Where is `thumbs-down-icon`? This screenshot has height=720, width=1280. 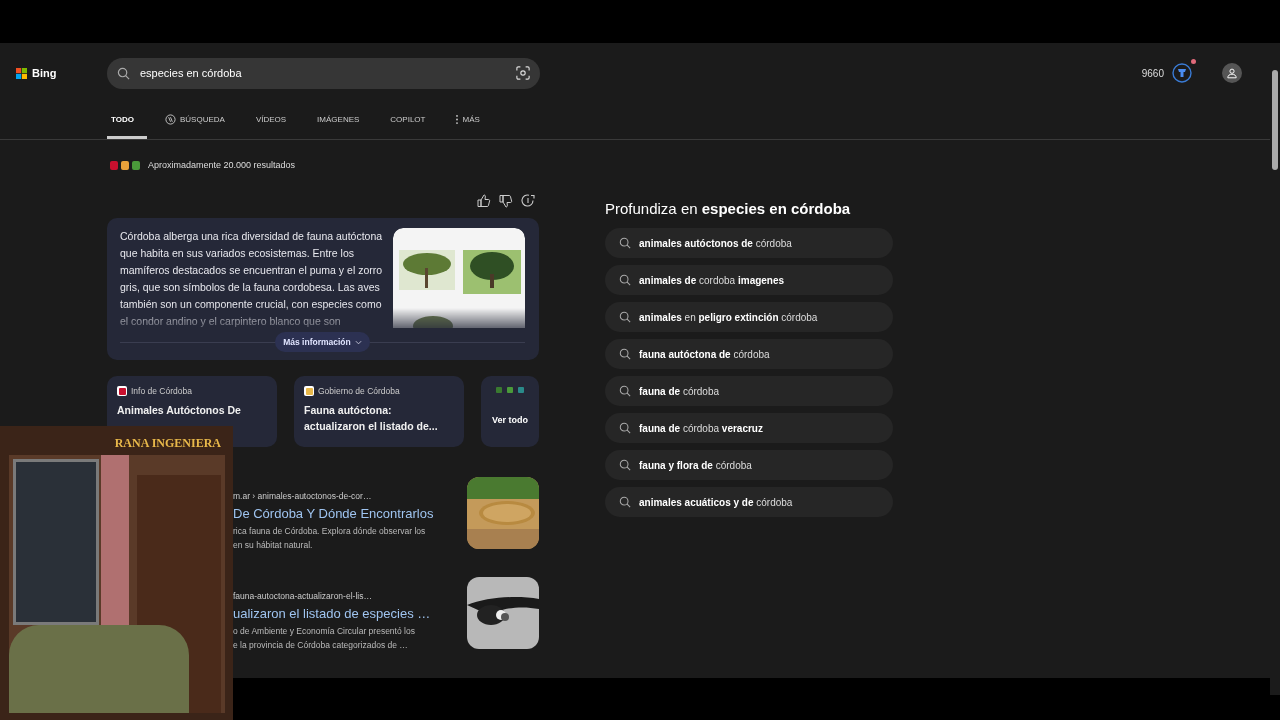 thumbs-down-icon is located at coordinates (506, 201).